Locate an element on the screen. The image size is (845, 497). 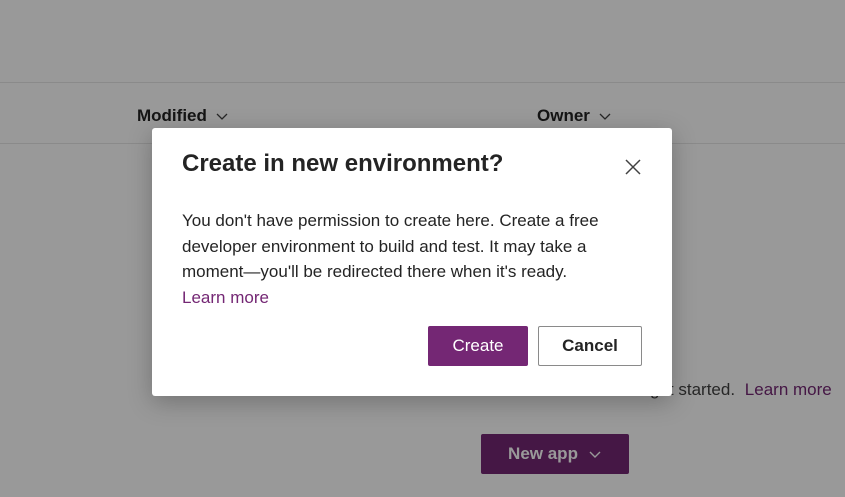
learn-more-link: Learn more is located at coordinates (407, 298).